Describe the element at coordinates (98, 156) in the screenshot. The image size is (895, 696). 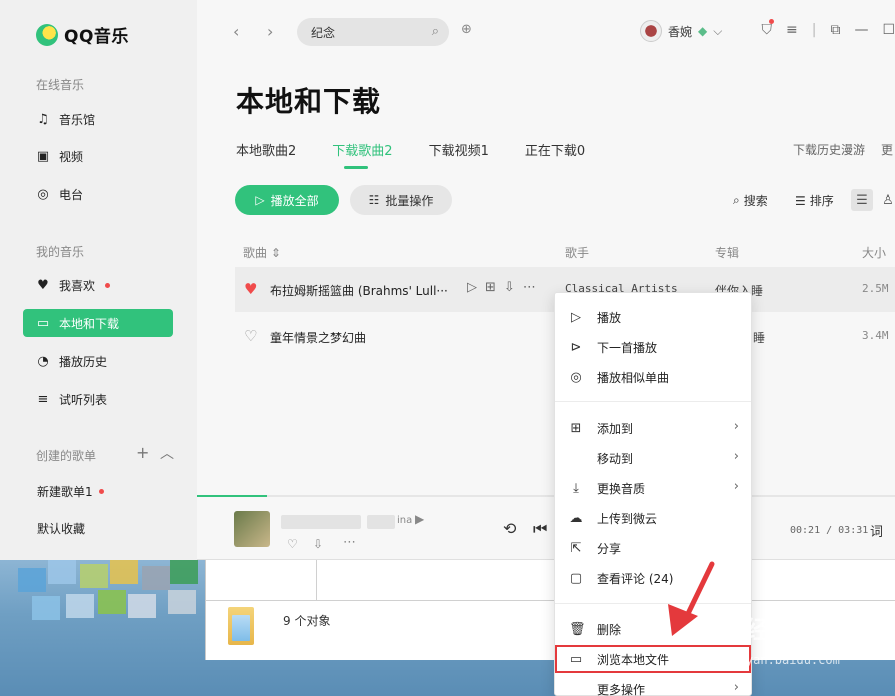
I see `sidebar-item-video: ▣ 视频` at that location.